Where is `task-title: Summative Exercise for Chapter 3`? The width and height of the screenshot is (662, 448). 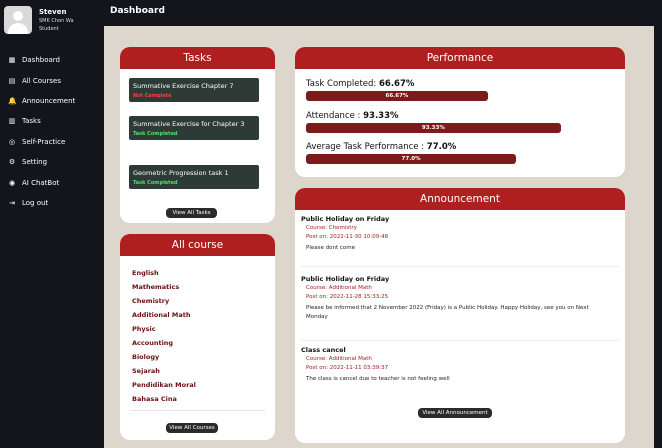 task-title: Summative Exercise for Chapter 3 is located at coordinates (189, 124).